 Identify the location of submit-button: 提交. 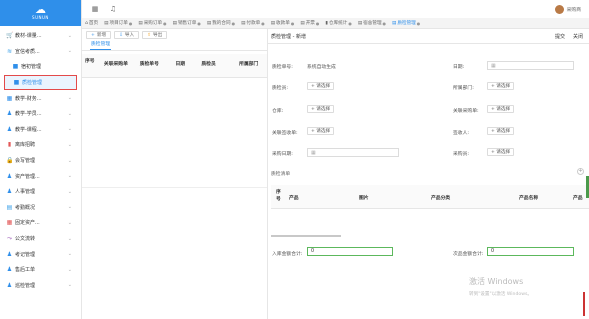
(560, 36).